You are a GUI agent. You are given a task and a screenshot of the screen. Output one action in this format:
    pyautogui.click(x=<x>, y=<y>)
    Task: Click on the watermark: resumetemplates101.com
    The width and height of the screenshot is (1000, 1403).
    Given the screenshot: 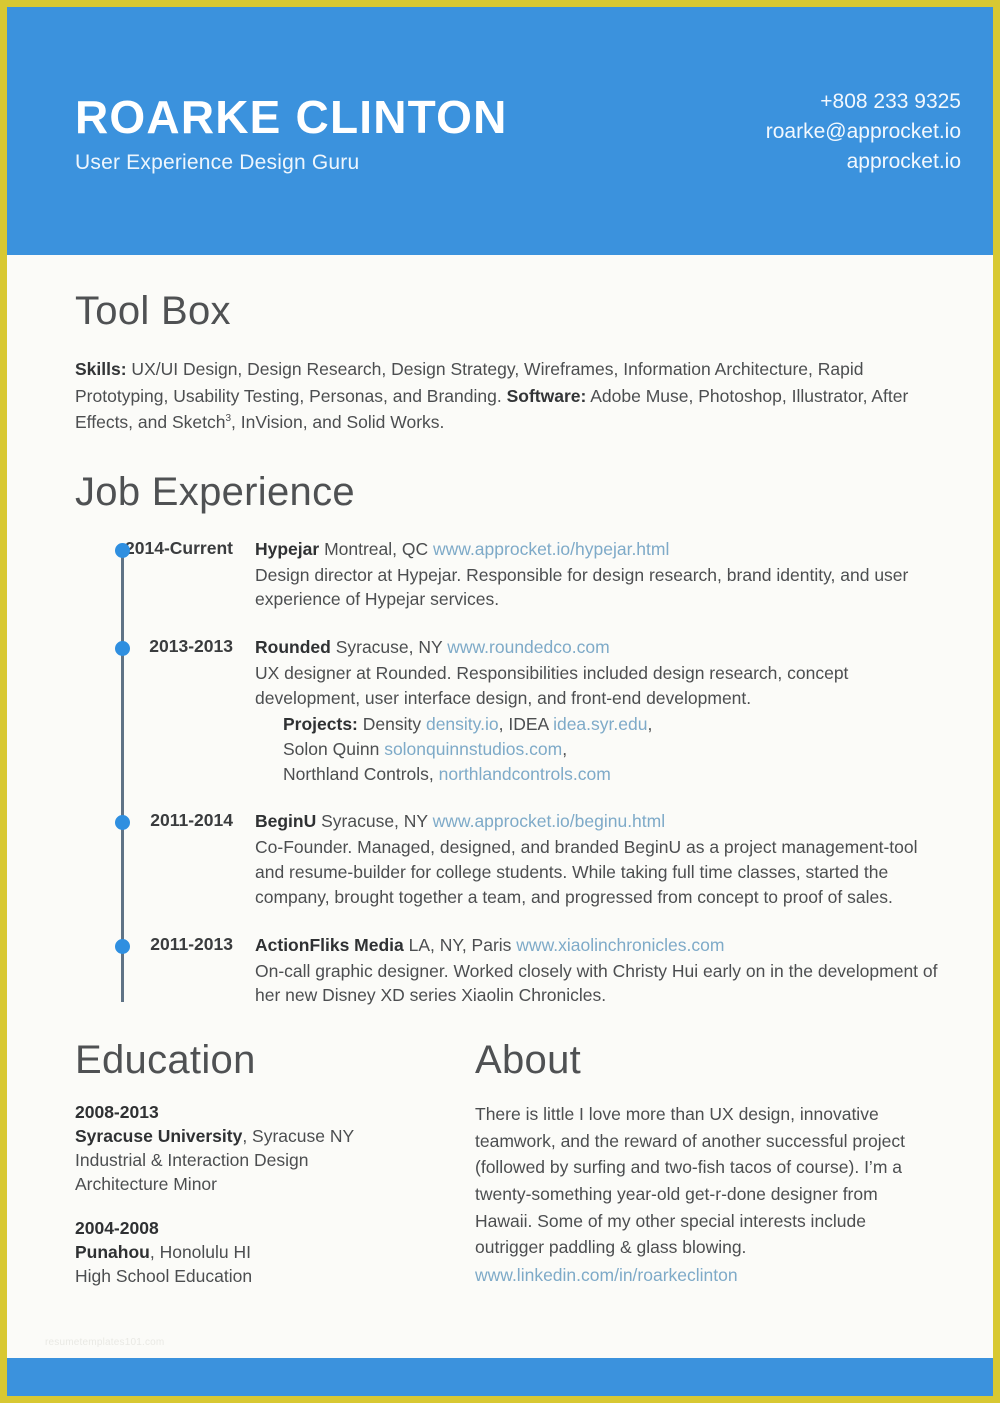 What is the action you would take?
    pyautogui.click(x=105, y=1342)
    